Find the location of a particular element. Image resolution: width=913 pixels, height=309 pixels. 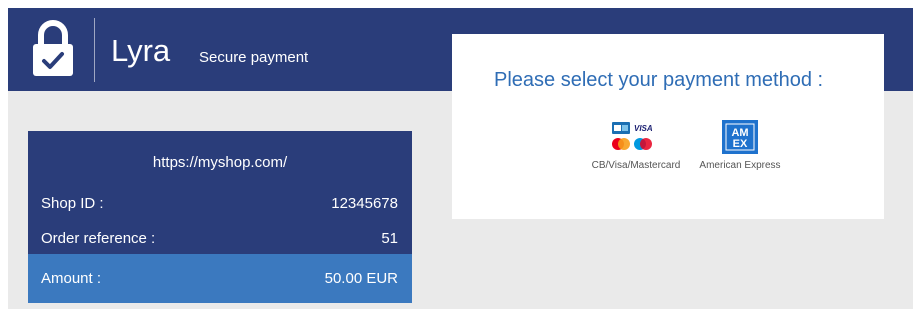

order-reference-row: Order reference : 51 is located at coordinates (220, 239).